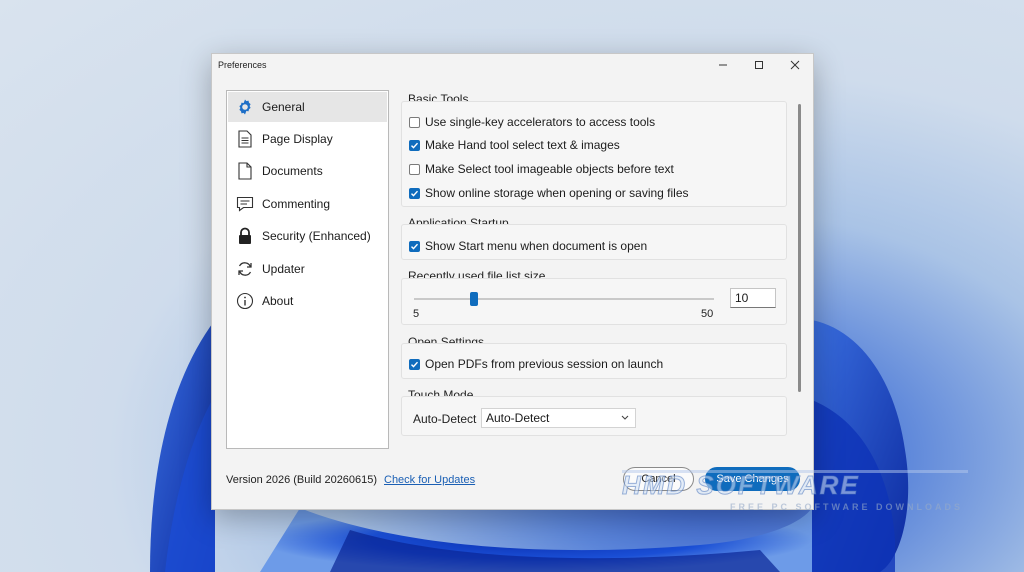  Describe the element at coordinates (245, 236) in the screenshot. I see `lock-icon` at that location.